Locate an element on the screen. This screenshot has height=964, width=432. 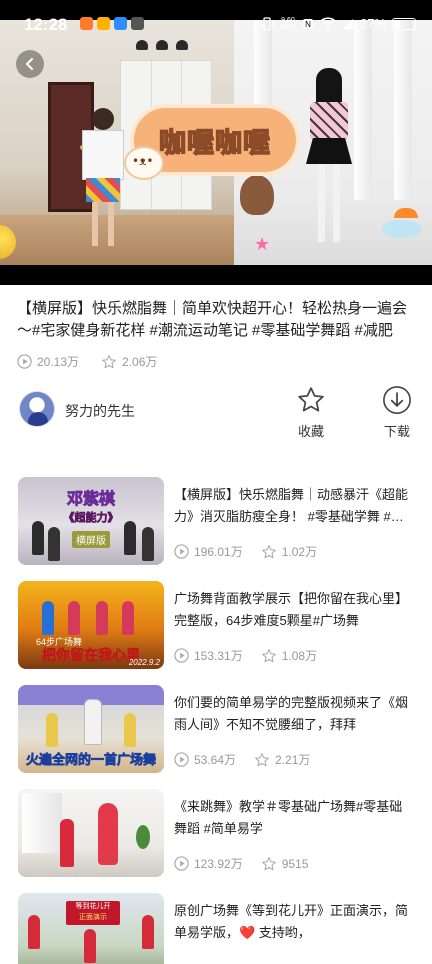
list-item: 《来跳舞》教学＃零基础广场舞#零基础舞蹈 #简单易学 123.92万 9515 is located at coordinates (217, 841).